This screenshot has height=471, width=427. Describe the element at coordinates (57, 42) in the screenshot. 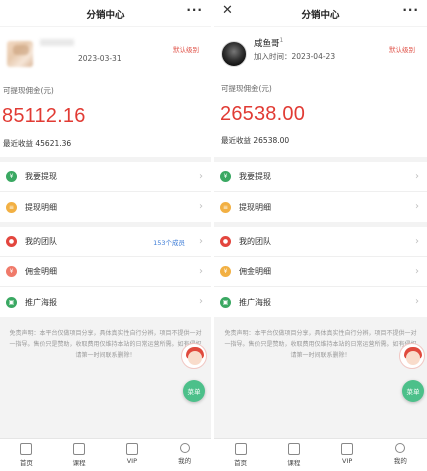

I see `blurred-username` at that location.